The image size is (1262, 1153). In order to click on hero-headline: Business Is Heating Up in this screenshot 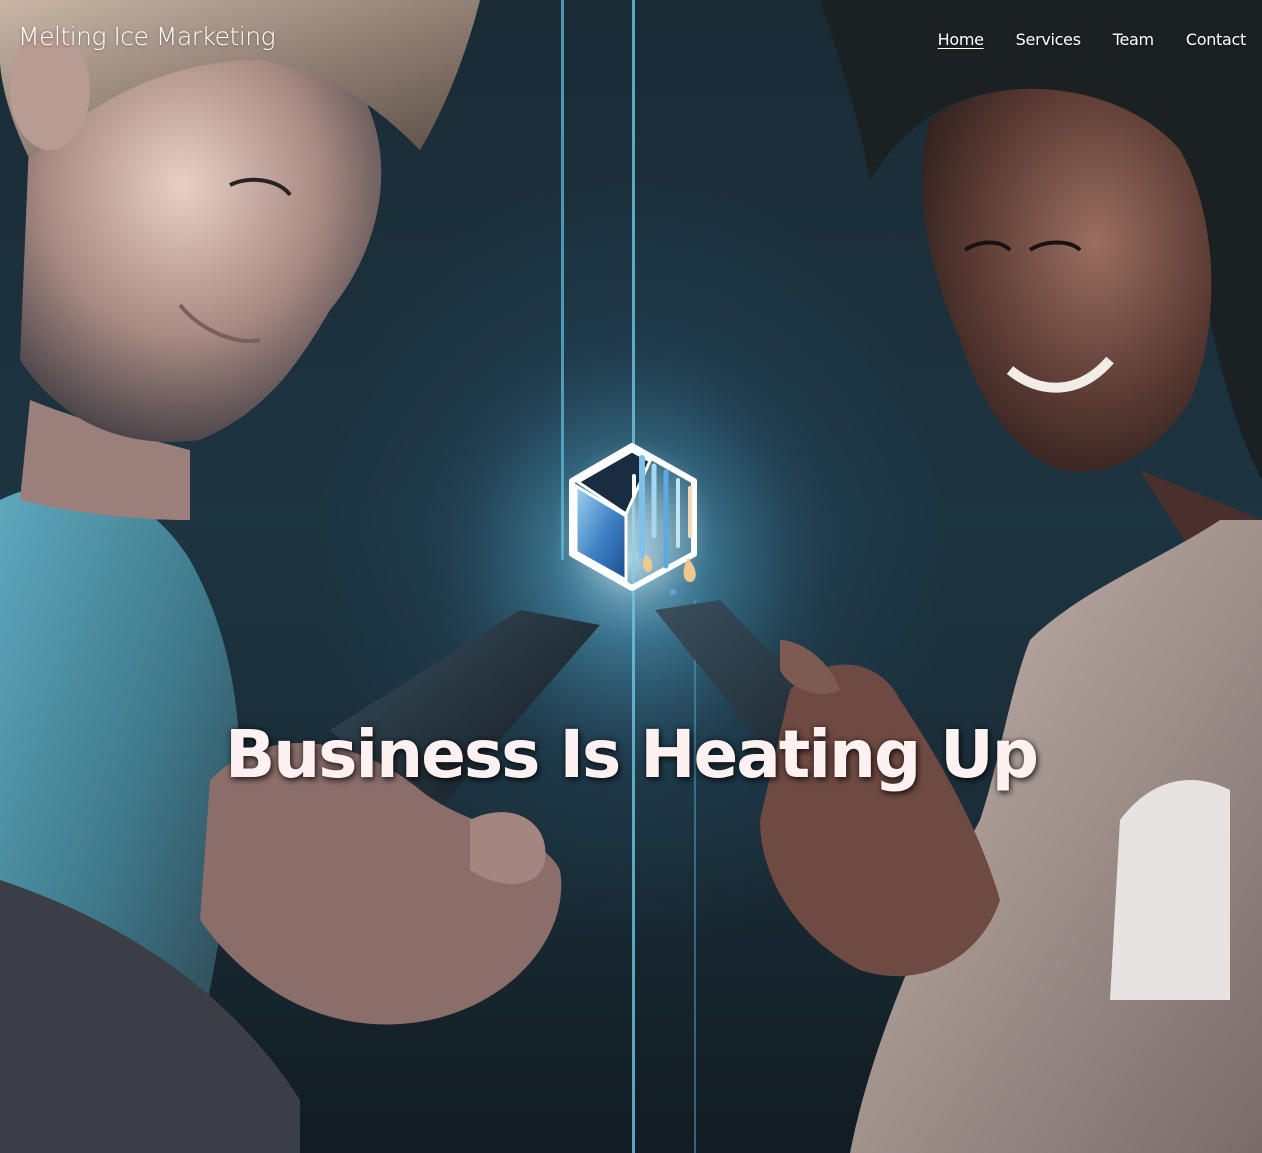, I will do `click(631, 754)`.